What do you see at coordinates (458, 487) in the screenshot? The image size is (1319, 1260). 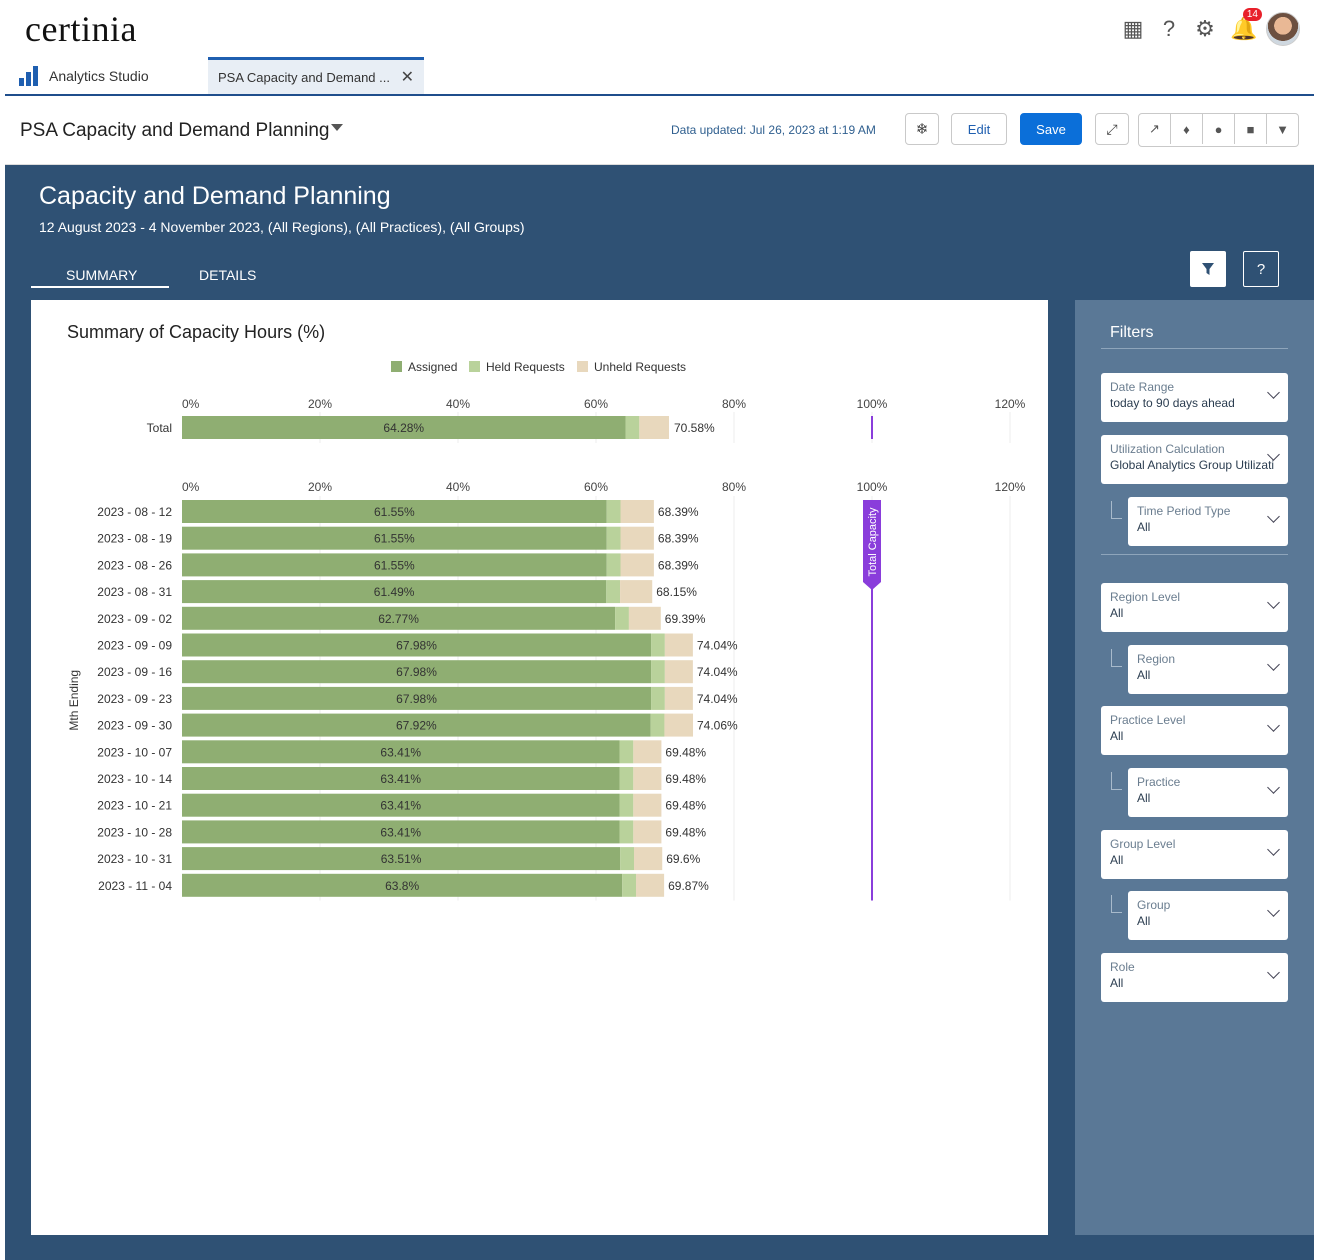 I see `x-tick-label: 40%` at bounding box center [458, 487].